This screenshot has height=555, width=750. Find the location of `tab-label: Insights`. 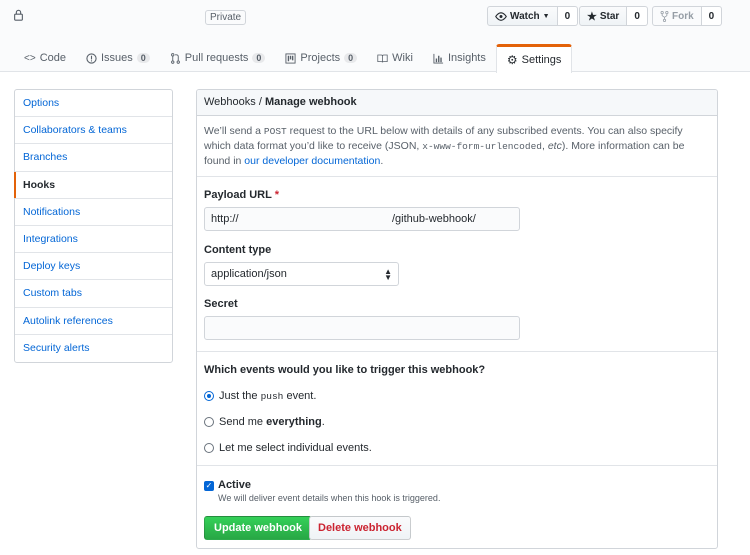

tab-label: Insights is located at coordinates (466, 58).